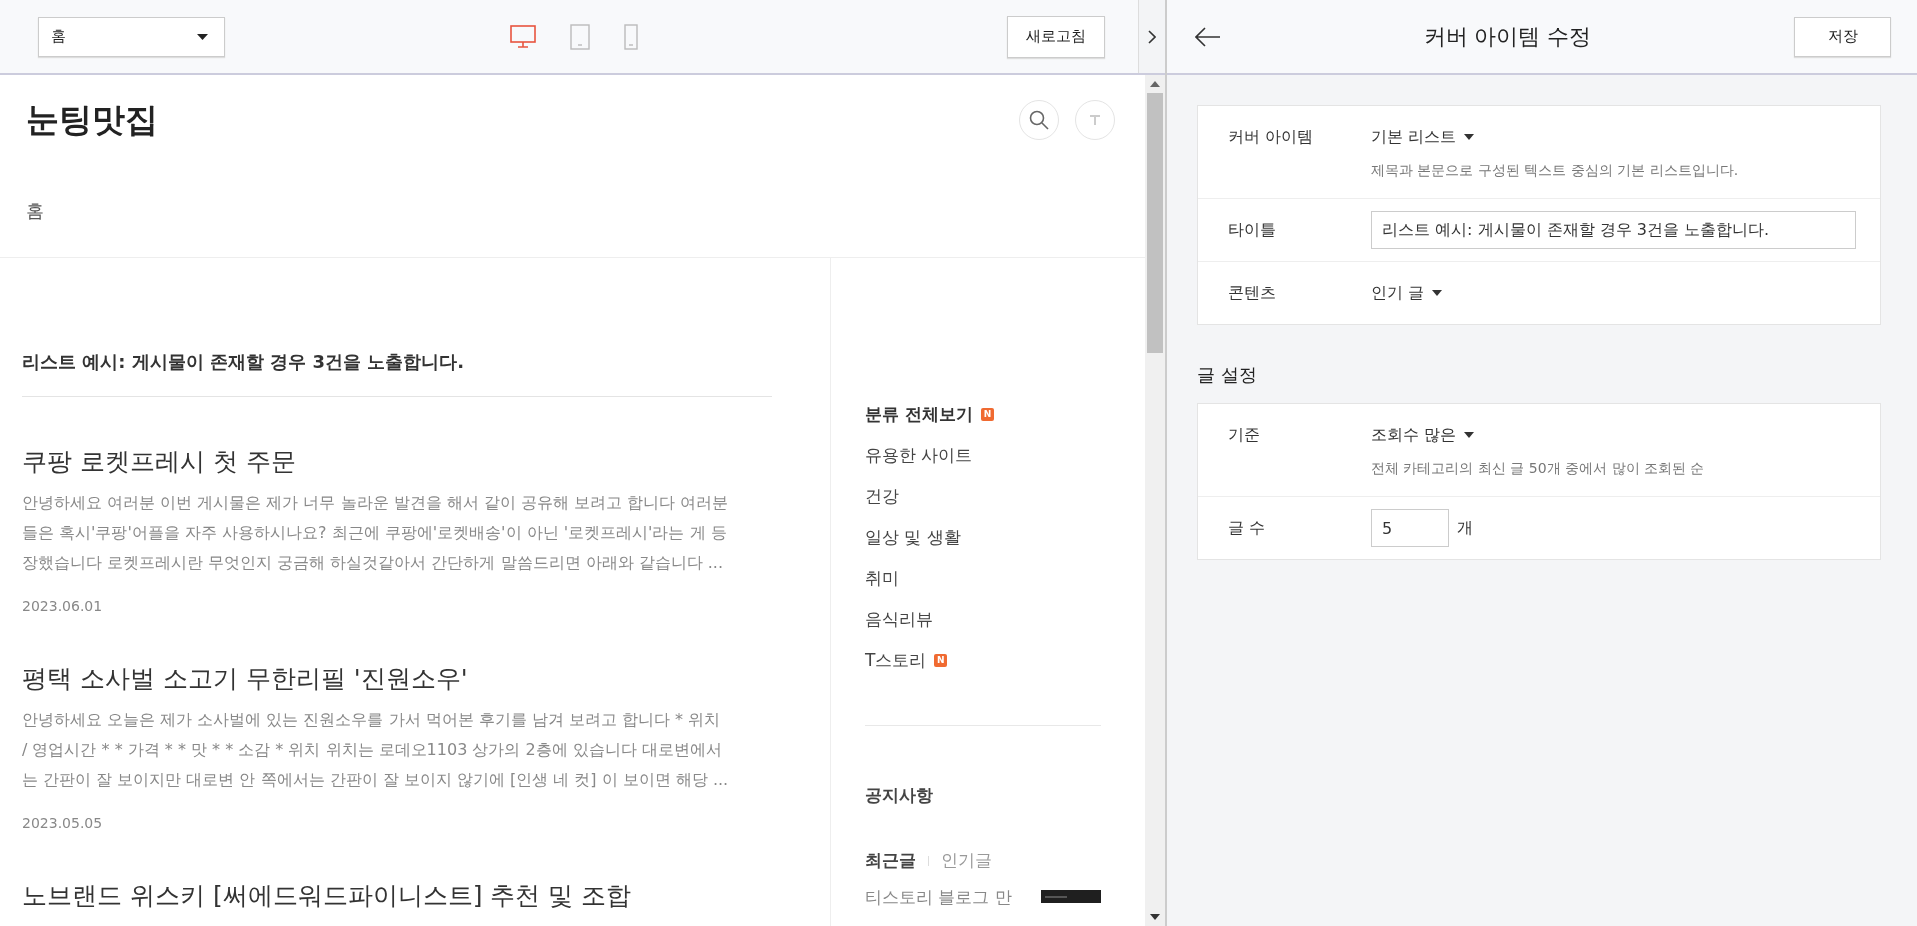 Image resolution: width=1917 pixels, height=926 pixels. What do you see at coordinates (1842, 36) in the screenshot?
I see `save-button: 저장` at bounding box center [1842, 36].